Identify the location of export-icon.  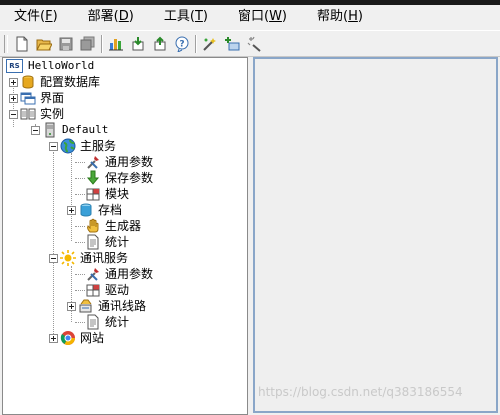
(160, 43).